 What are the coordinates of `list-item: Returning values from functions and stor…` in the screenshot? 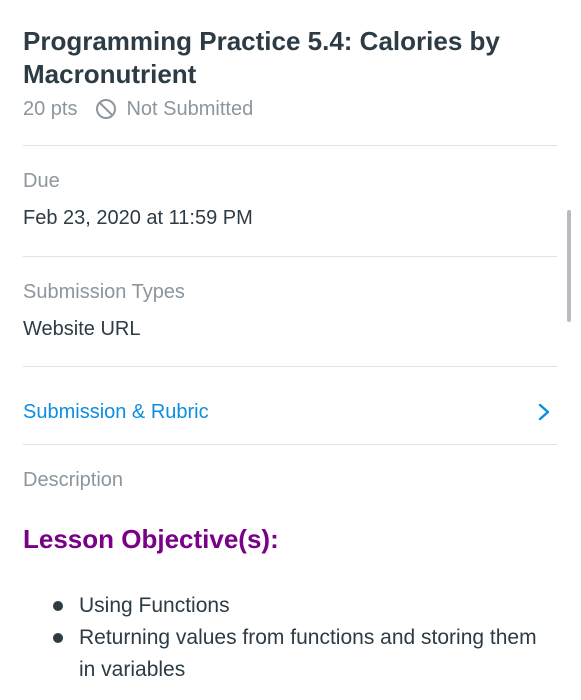 It's located at (303, 654).